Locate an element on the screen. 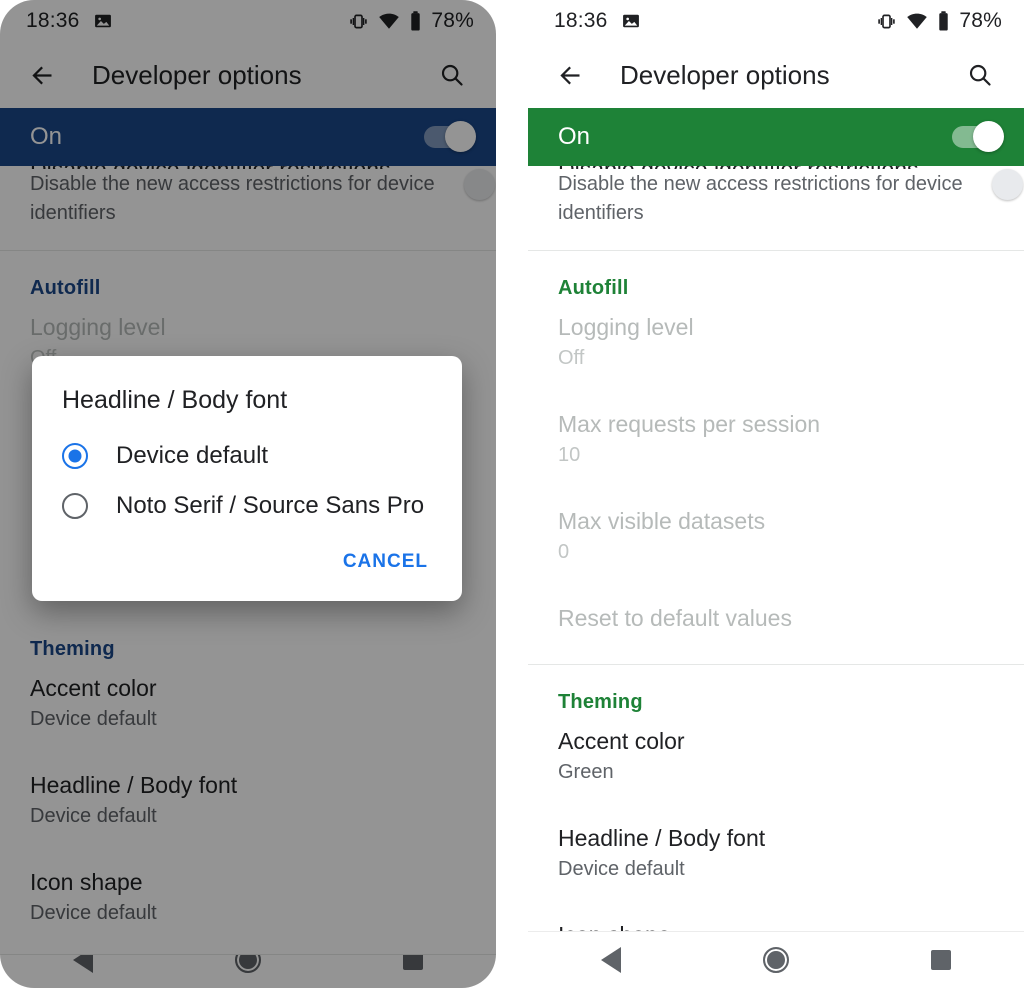 This screenshot has width=1024, height=988. dialog-actions: CANCEL is located at coordinates (247, 566).